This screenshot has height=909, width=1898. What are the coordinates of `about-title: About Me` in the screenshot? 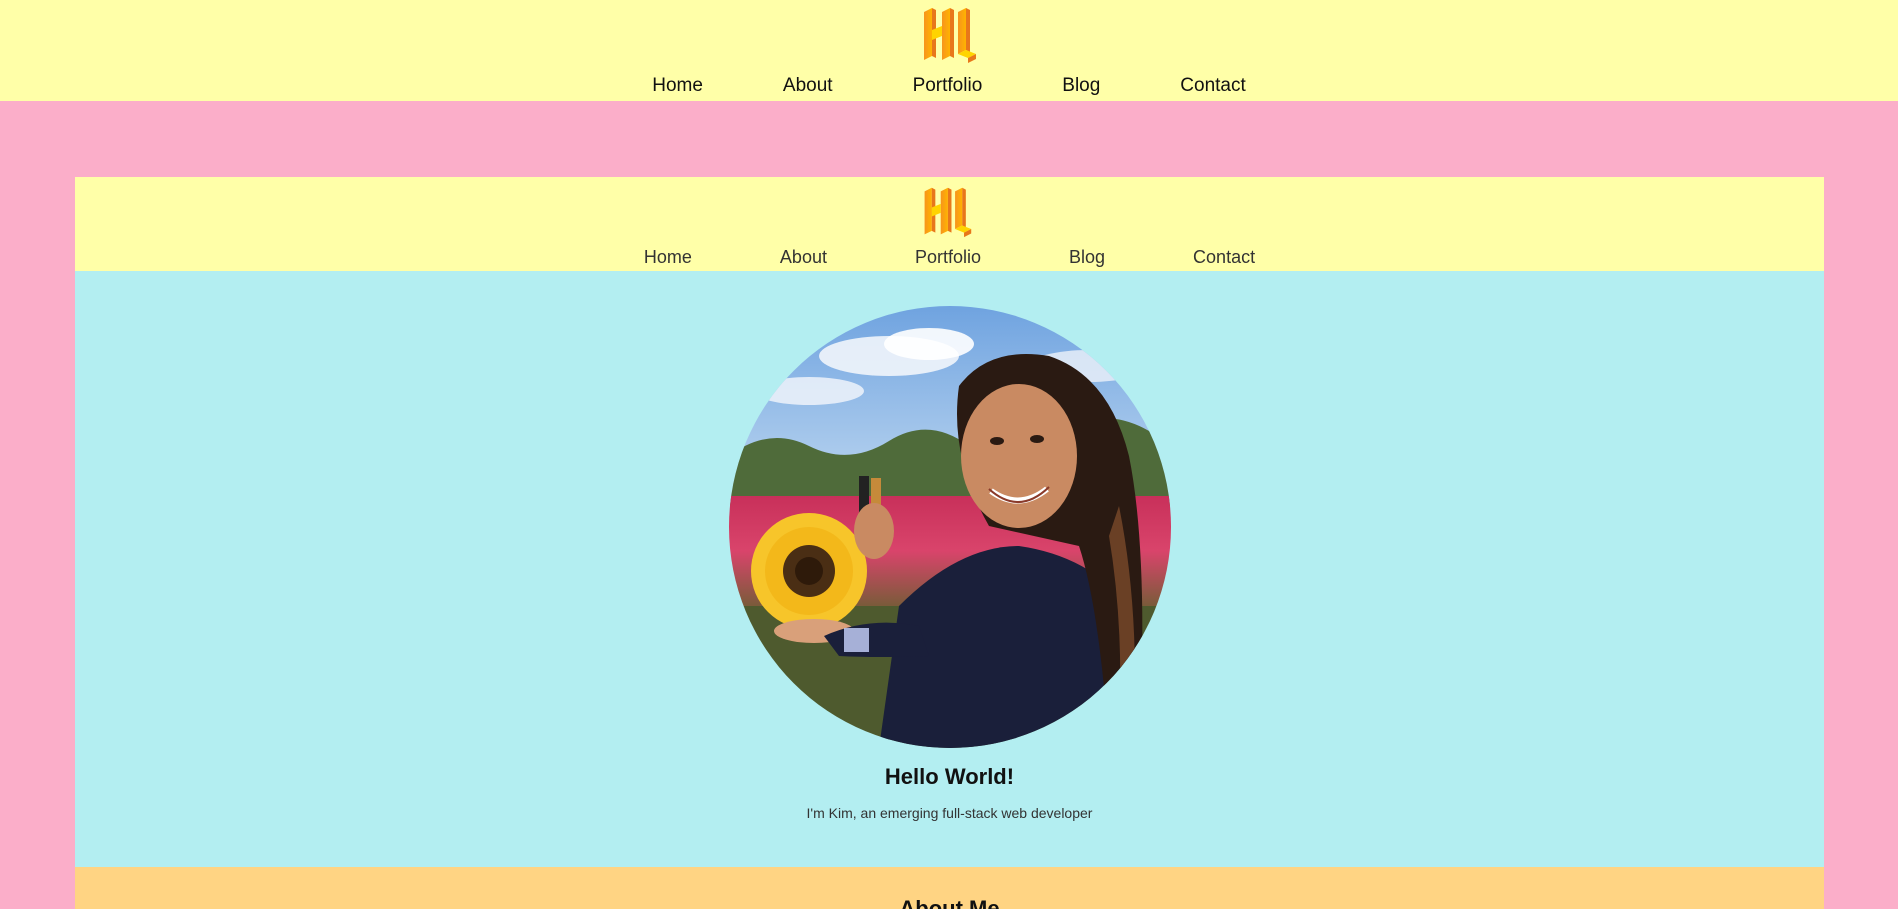 It's located at (949, 902).